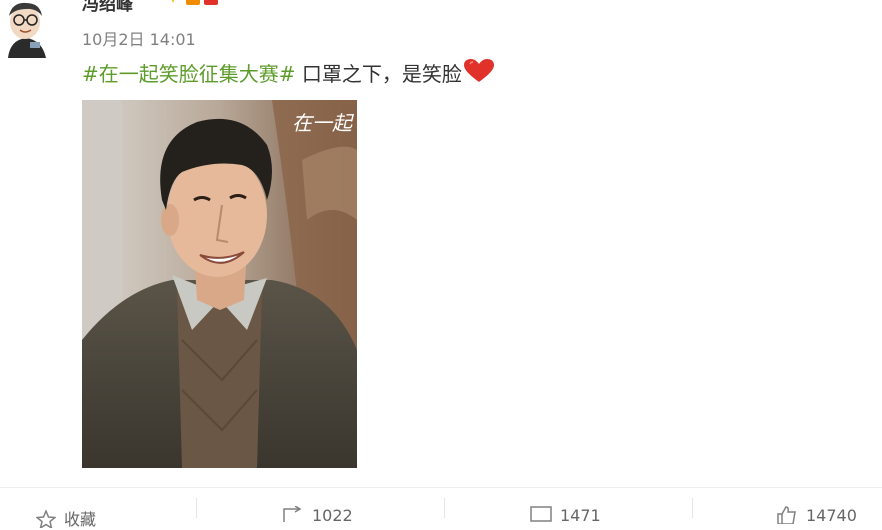  What do you see at coordinates (65, 518) in the screenshot?
I see `favorite-button: 收藏` at bounding box center [65, 518].